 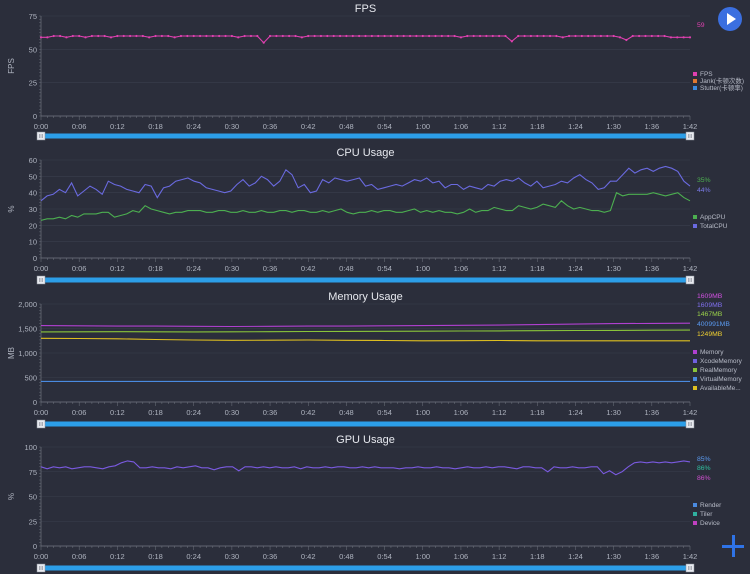 I want to click on y-tick-label: 1,000, so click(x=27, y=353).